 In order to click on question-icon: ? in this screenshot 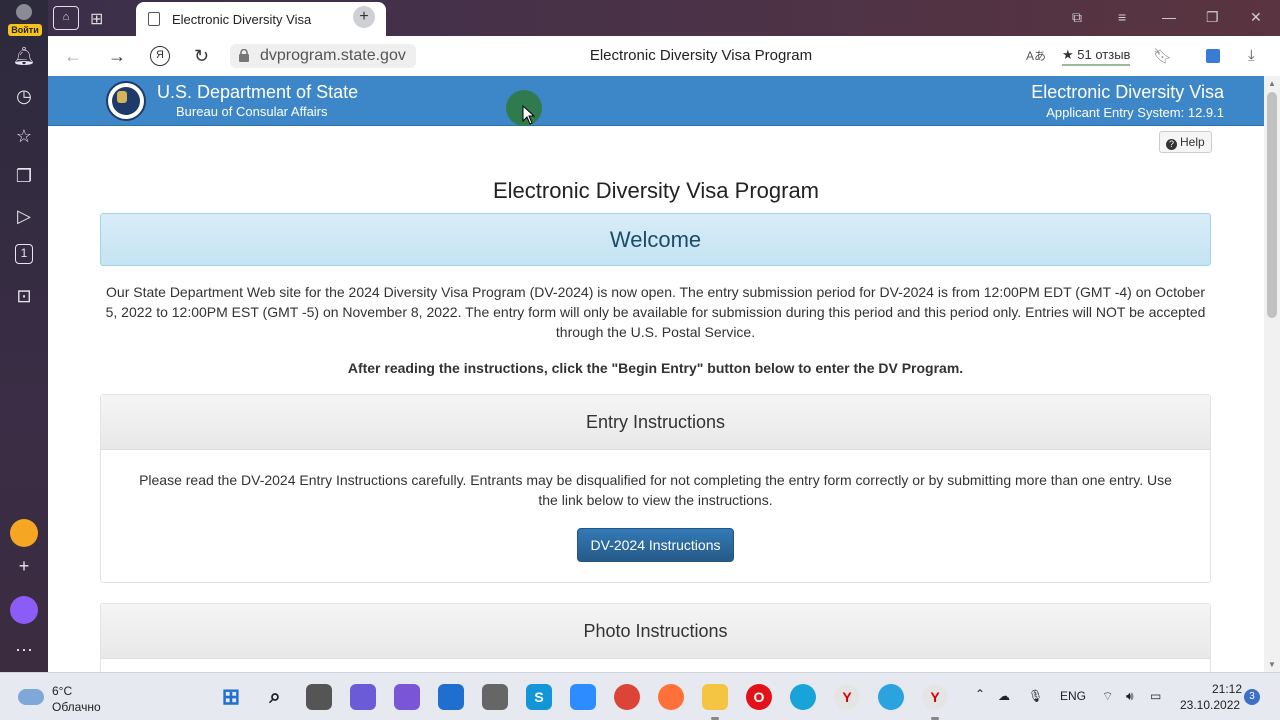, I will do `click(1171, 144)`.